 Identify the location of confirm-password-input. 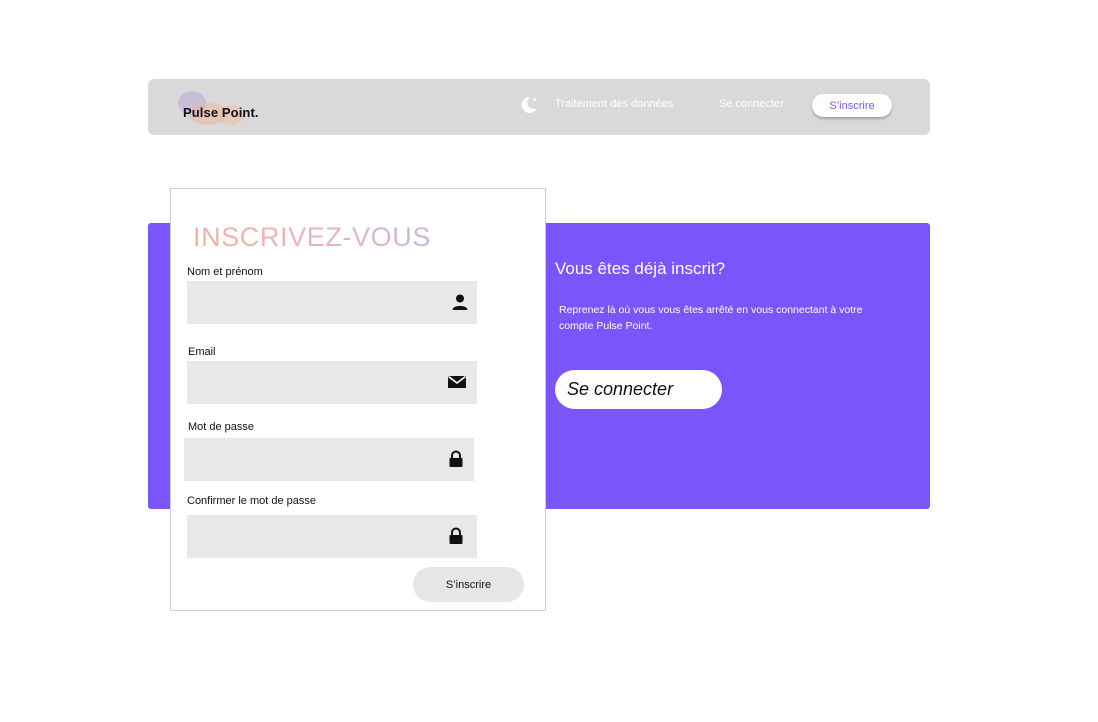
(332, 536).